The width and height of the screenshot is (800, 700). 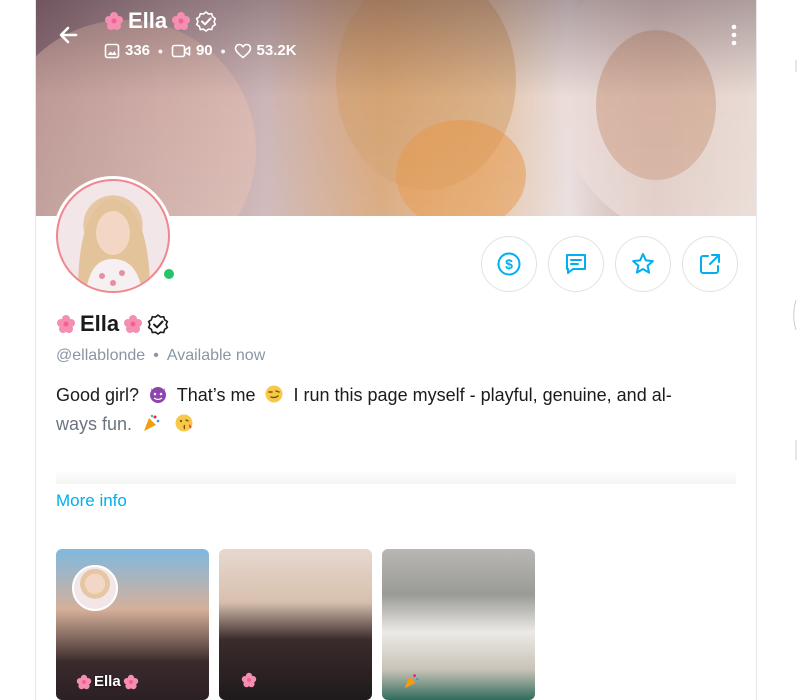 I want to click on message-button, so click(x=576, y=264).